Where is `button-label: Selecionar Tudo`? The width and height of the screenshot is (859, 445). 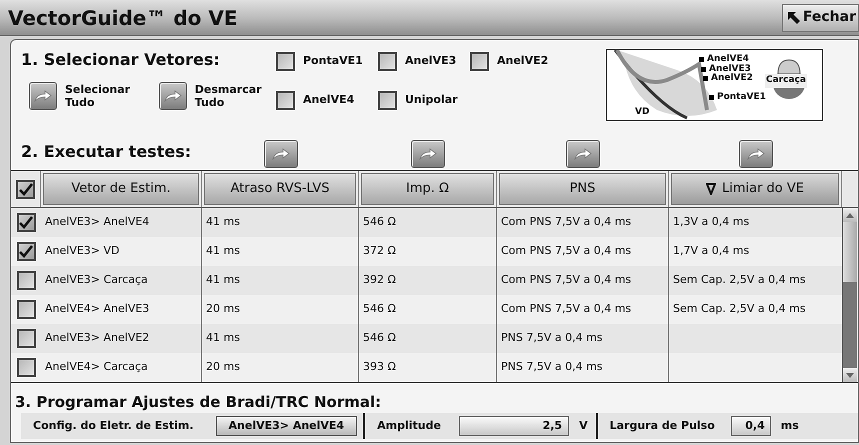
button-label: Selecionar Tudo is located at coordinates (98, 96).